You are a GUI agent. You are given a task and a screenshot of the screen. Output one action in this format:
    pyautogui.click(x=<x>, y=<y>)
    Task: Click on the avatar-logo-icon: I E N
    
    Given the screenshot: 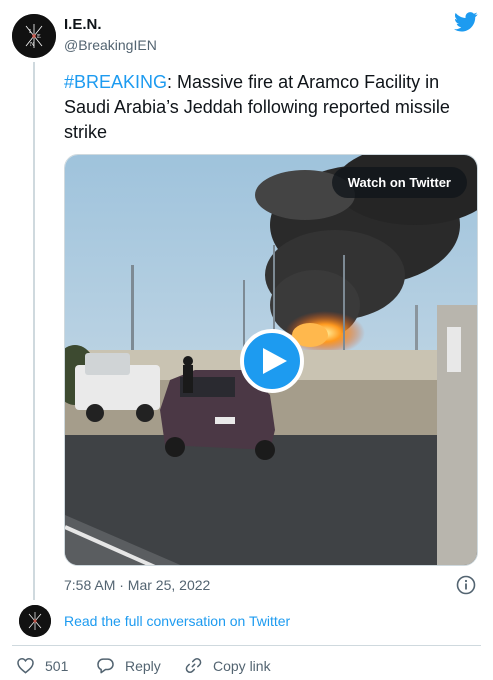 What is the action you would take?
    pyautogui.click(x=34, y=36)
    